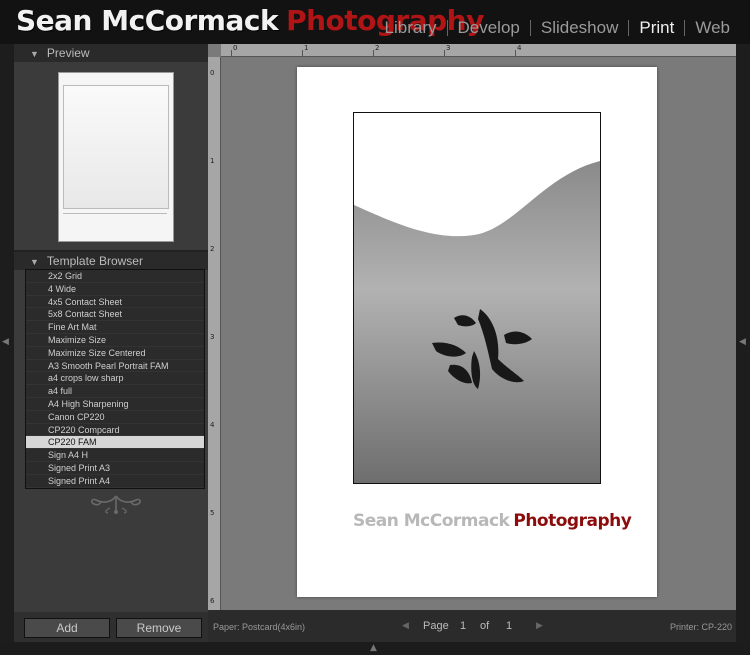 The height and width of the screenshot is (655, 750). I want to click on template-item: CP220 Compcard, so click(115, 430).